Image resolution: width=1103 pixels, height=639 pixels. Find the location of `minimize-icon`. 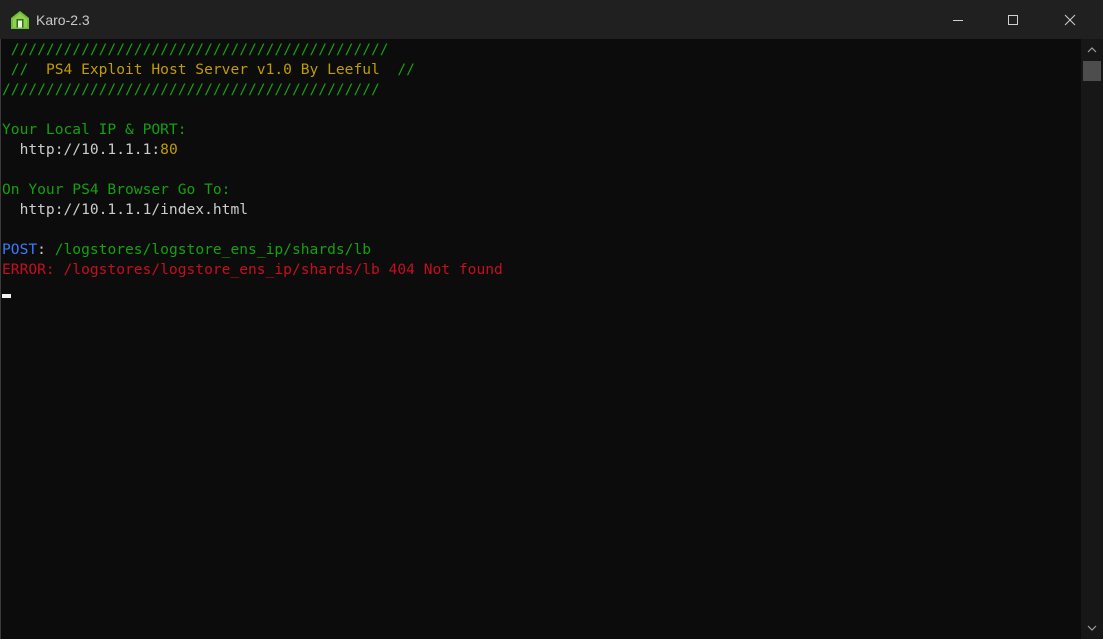

minimize-icon is located at coordinates (958, 20).